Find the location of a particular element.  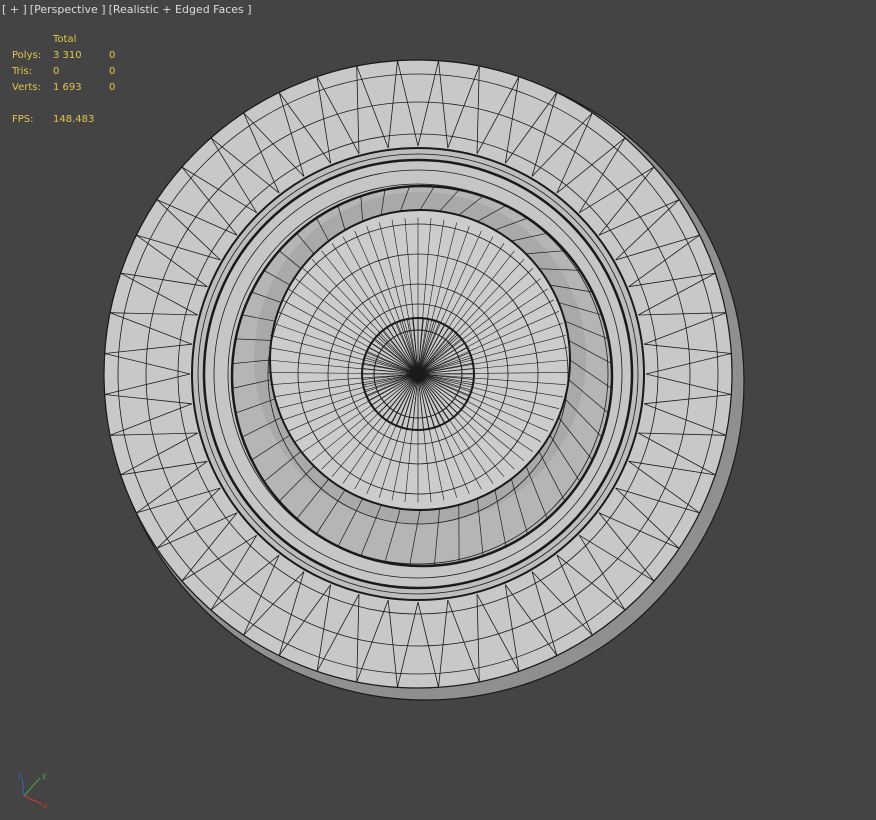

axis-x-label: x is located at coordinates (45, 804).